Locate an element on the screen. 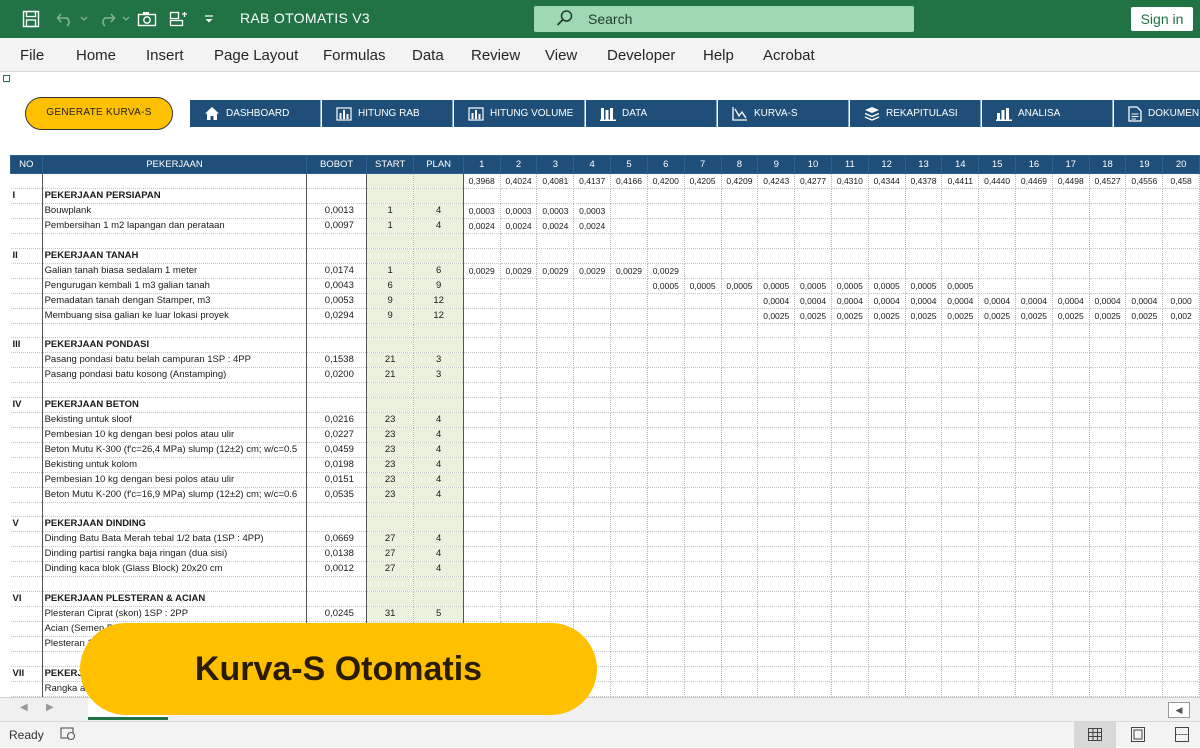 The image size is (1200, 748). cell-no: VII is located at coordinates (26, 674).